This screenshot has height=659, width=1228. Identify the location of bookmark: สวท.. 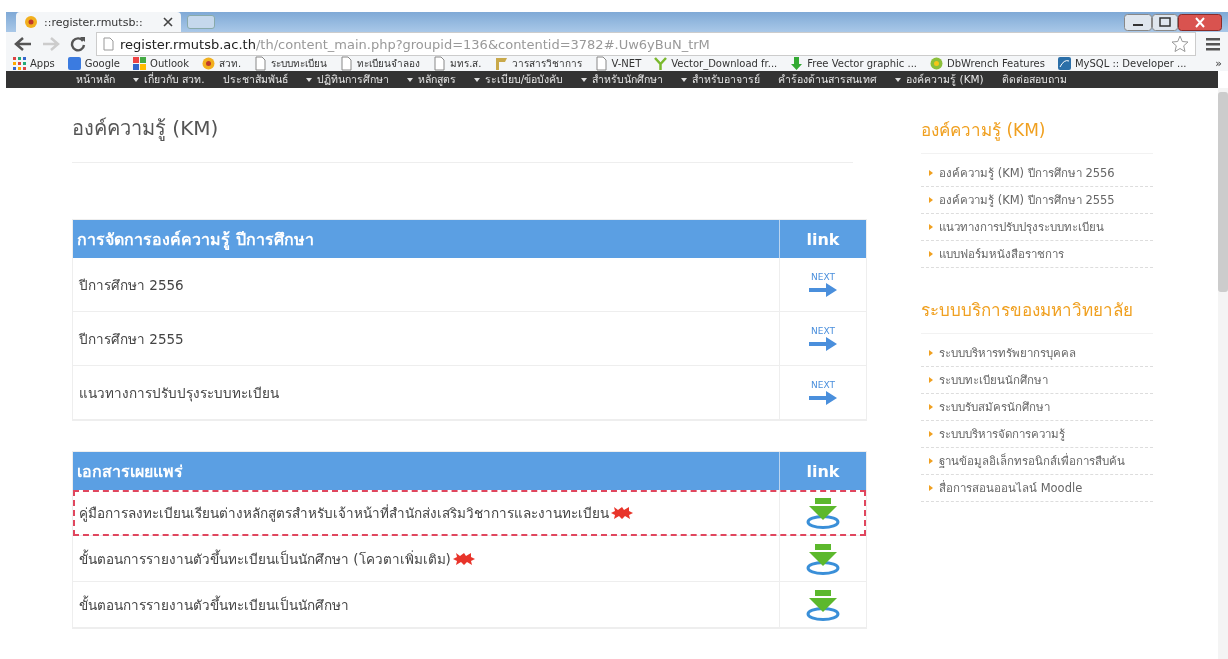
(221, 63).